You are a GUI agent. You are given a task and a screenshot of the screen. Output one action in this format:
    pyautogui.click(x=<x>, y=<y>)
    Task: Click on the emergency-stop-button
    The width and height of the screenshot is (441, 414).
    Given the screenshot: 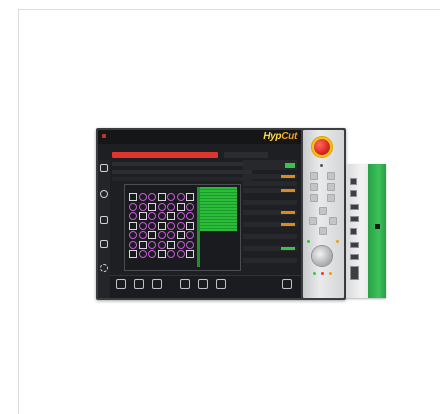 What is the action you would take?
    pyautogui.click(x=322, y=147)
    